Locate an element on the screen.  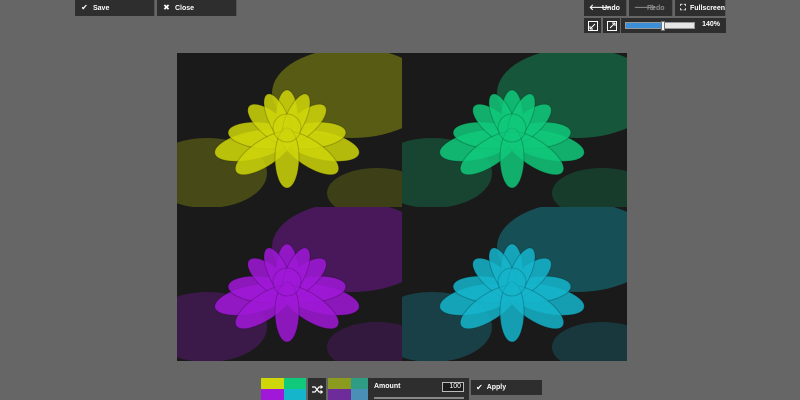
arrow-left-icon: 🡐 is located at coordinates (600, 7).